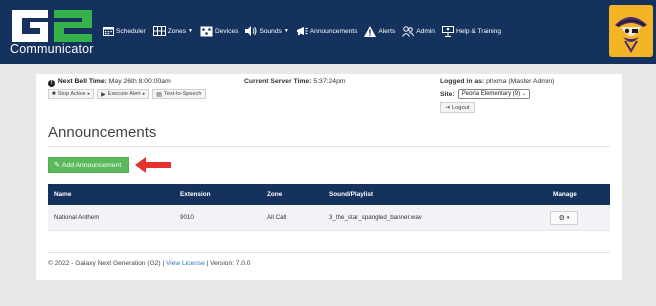 The height and width of the screenshot is (306, 656). Describe the element at coordinates (329, 81) in the screenshot. I see `server-time-value: 5:37:24pm` at that location.